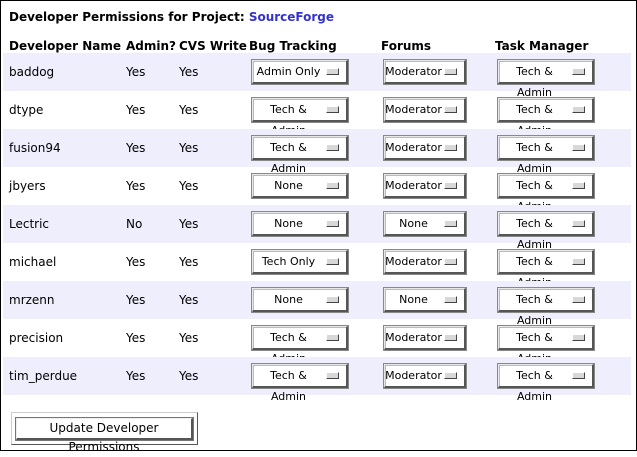 Image resolution: width=637 pixels, height=457 pixels. What do you see at coordinates (288, 261) in the screenshot?
I see `bug-tracking-select-value: Tech Only` at bounding box center [288, 261].